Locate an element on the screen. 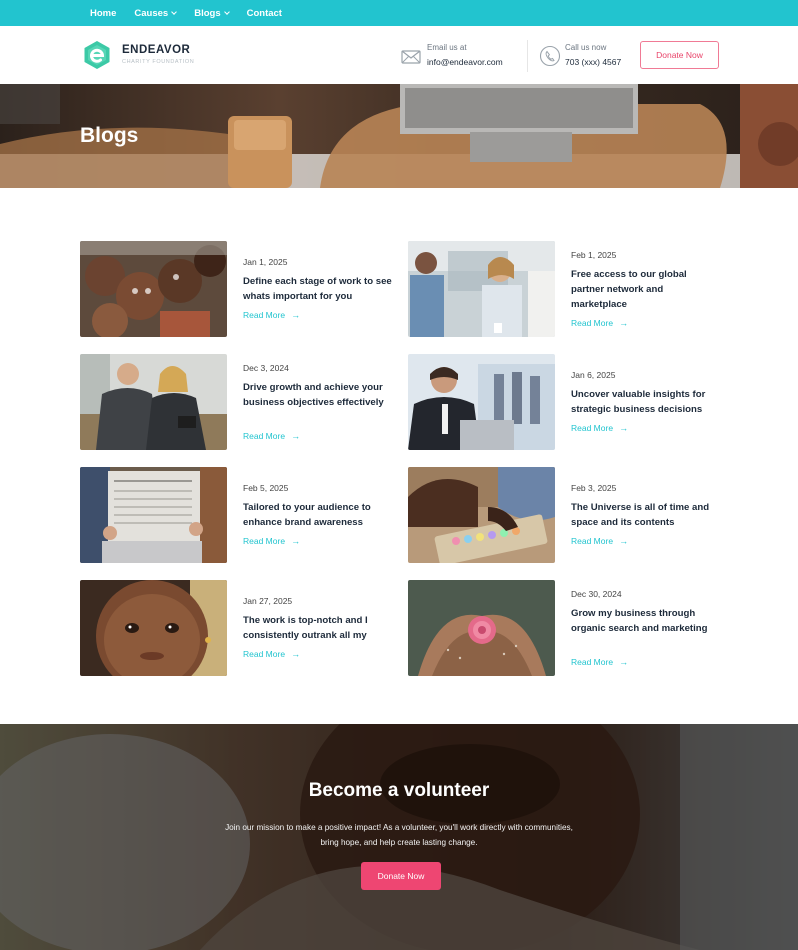  business-meeting-photo is located at coordinates (153, 402).